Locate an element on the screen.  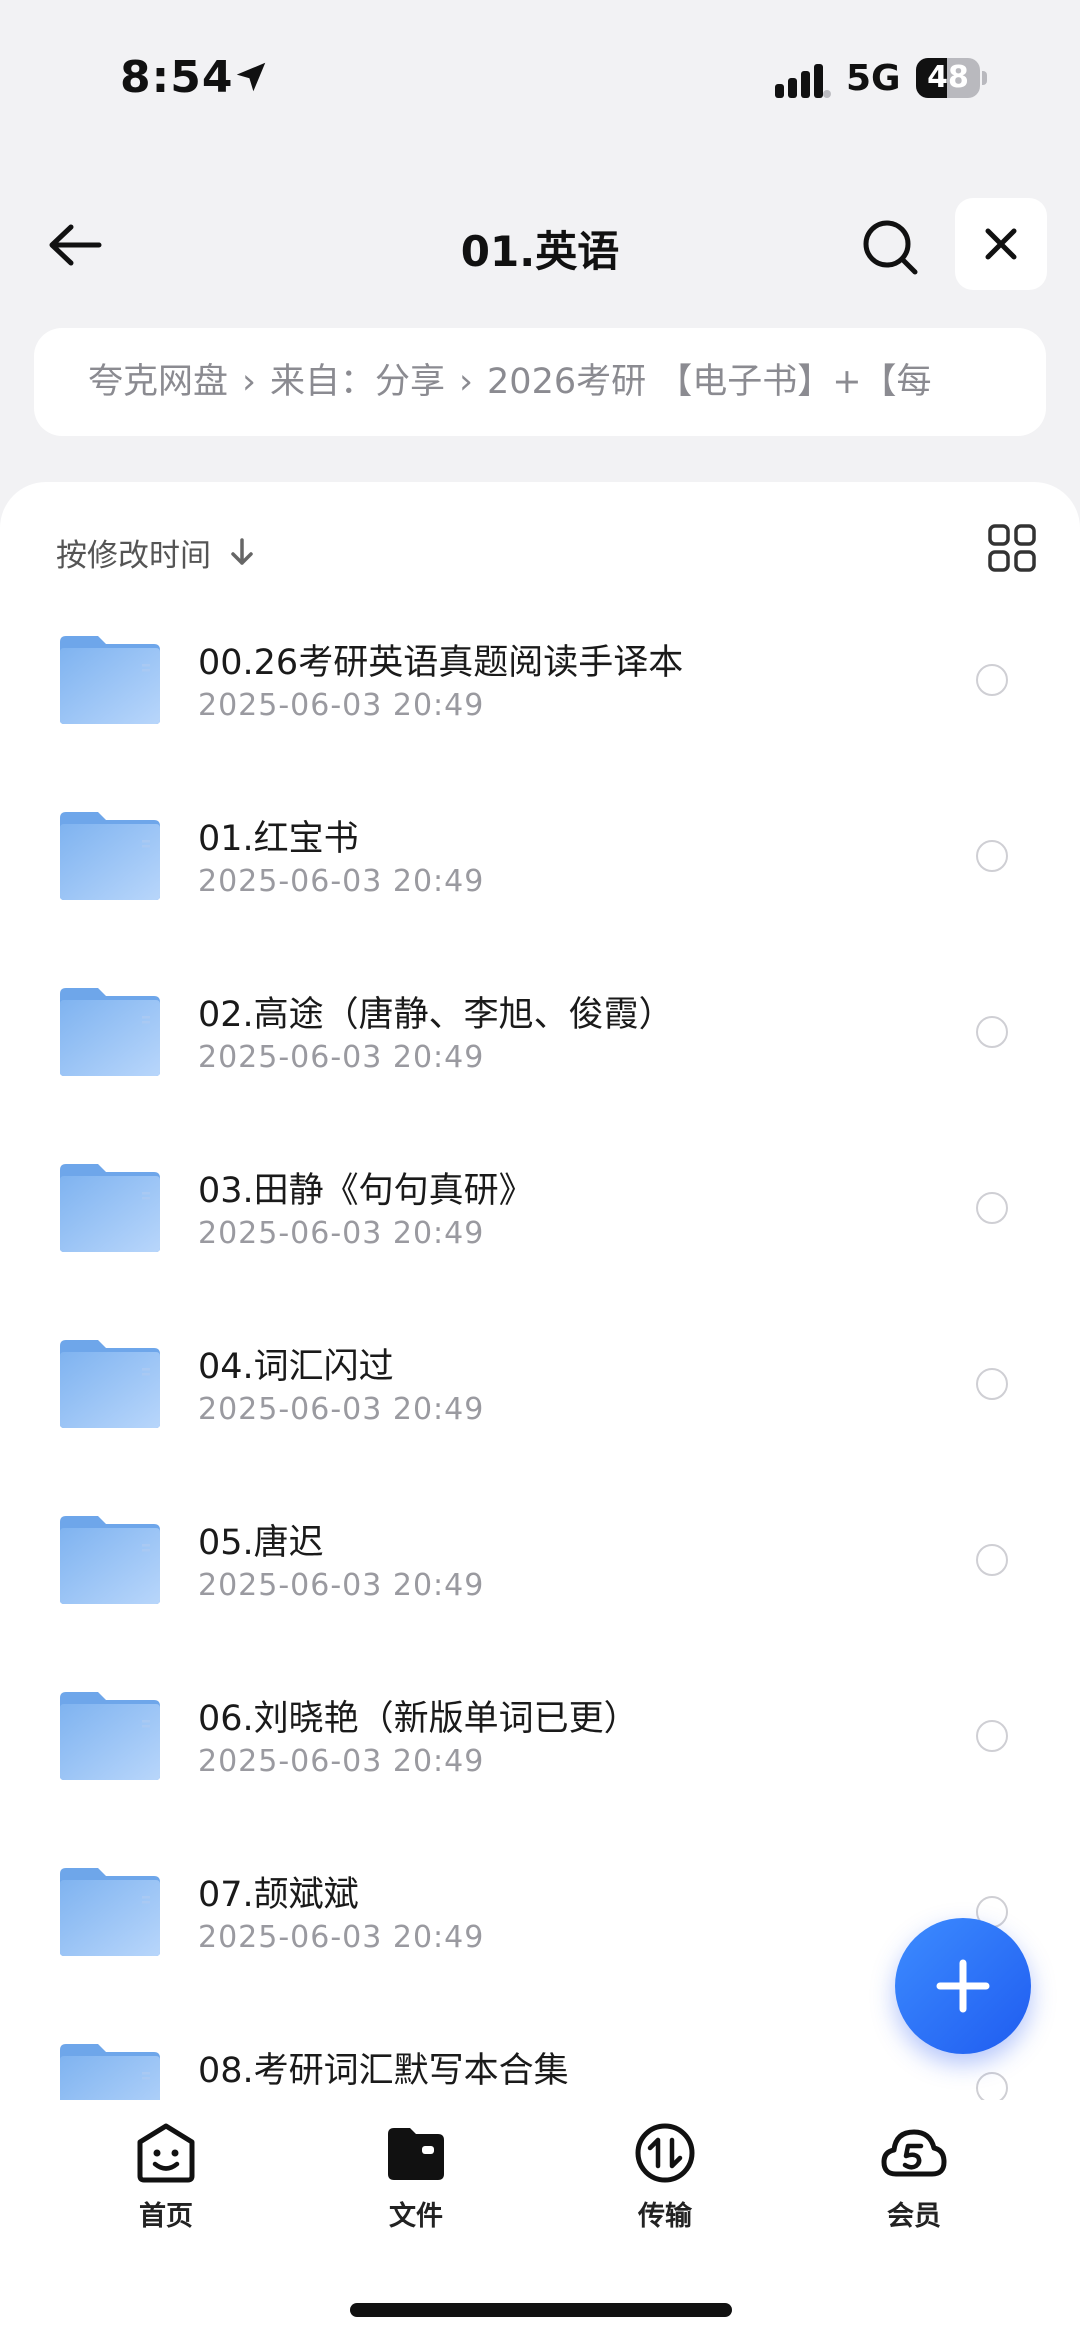
tab-home: 首页 is located at coordinates (166, 2177).